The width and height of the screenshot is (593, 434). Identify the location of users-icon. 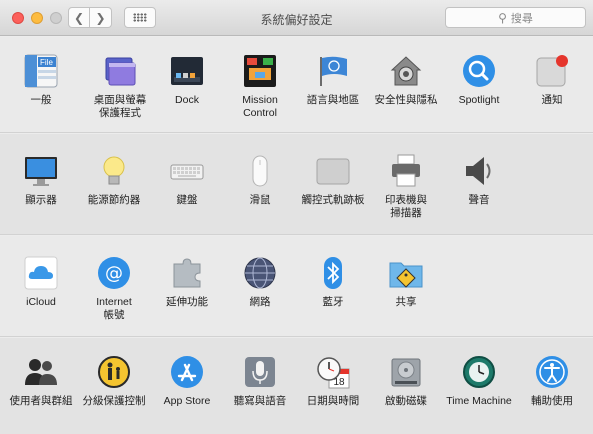
(41, 372).